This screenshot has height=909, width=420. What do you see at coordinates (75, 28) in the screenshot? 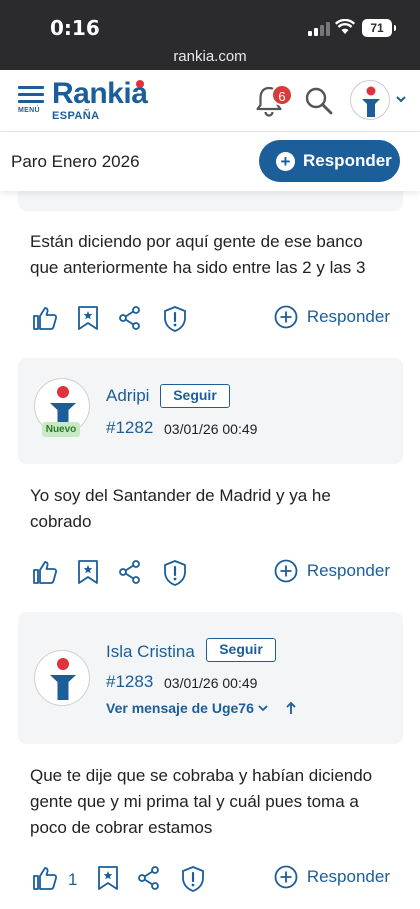
I see `status-time: 0:16` at bounding box center [75, 28].